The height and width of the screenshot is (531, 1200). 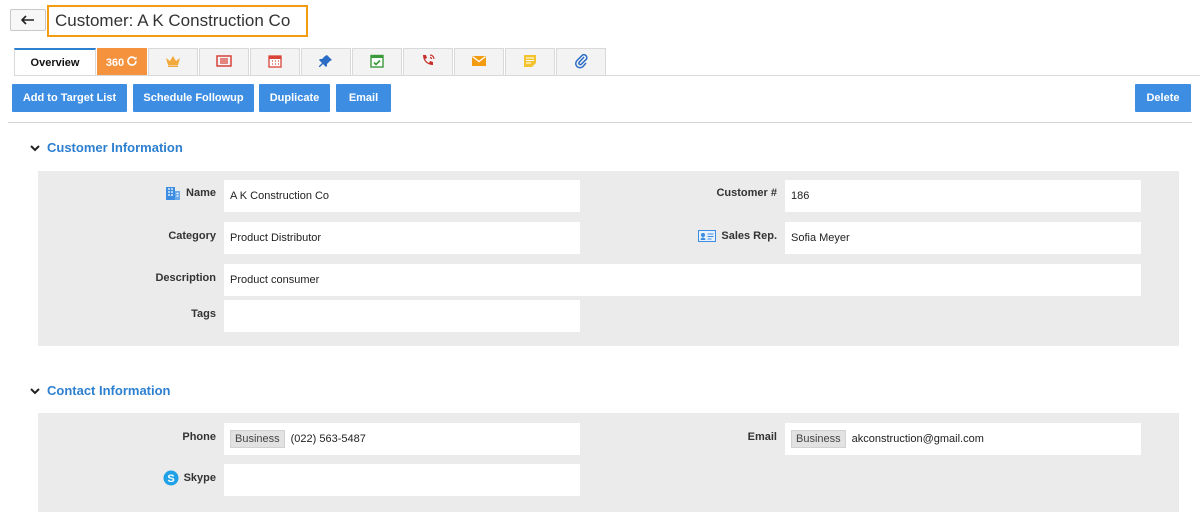 What do you see at coordinates (199, 478) in the screenshot?
I see `skype-label-text: Skype` at bounding box center [199, 478].